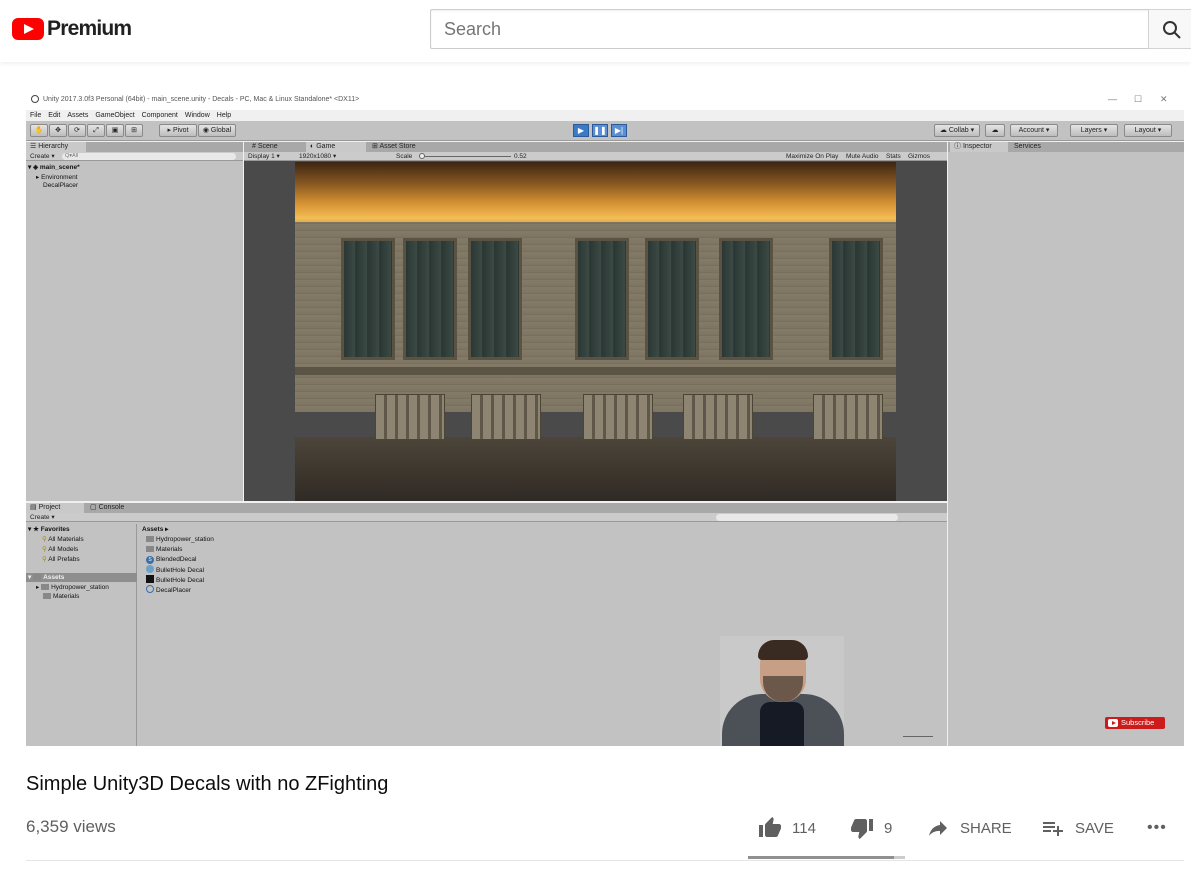 The image size is (1191, 870). What do you see at coordinates (180, 570) in the screenshot?
I see `asset-label: BulletHole Decal` at bounding box center [180, 570].